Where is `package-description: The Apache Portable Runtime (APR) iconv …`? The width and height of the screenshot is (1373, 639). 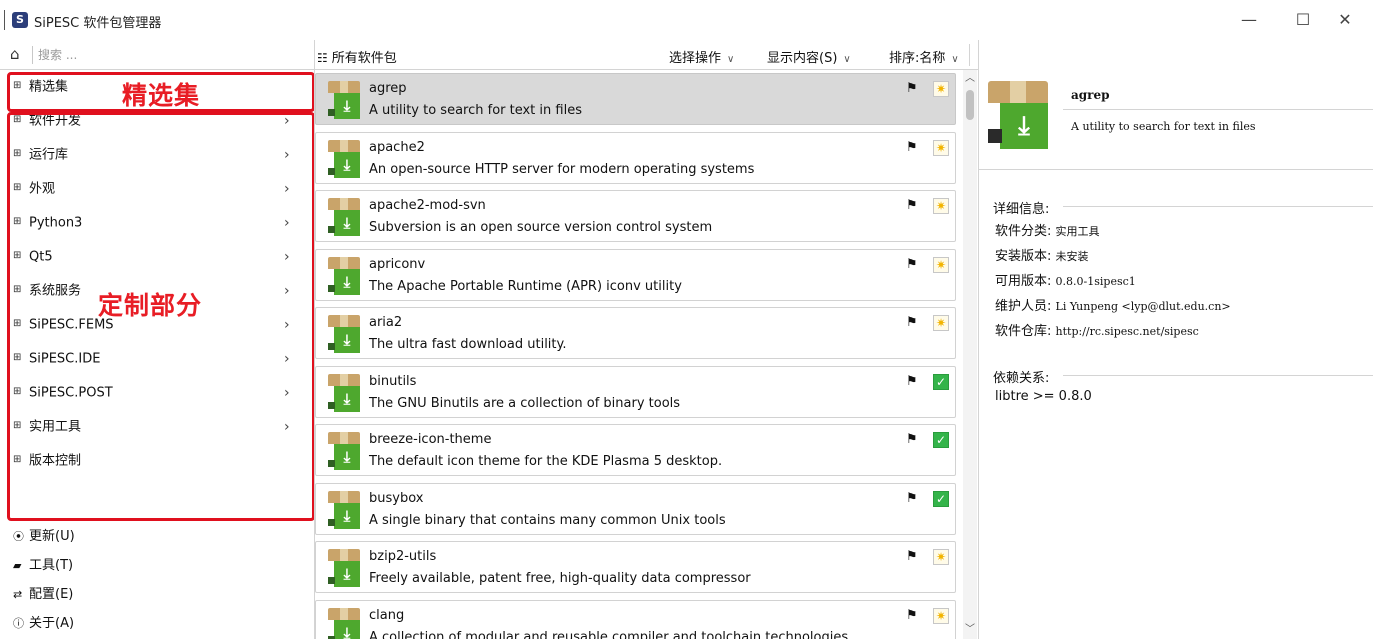
package-description: The Apache Portable Runtime (APR) iconv … is located at coordinates (525, 286).